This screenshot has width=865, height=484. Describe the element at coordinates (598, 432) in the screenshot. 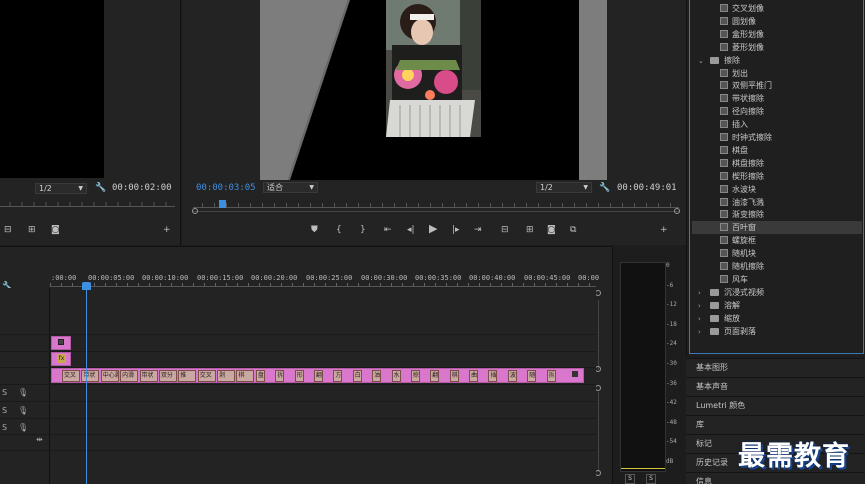

I see `audio-scroll-track` at that location.